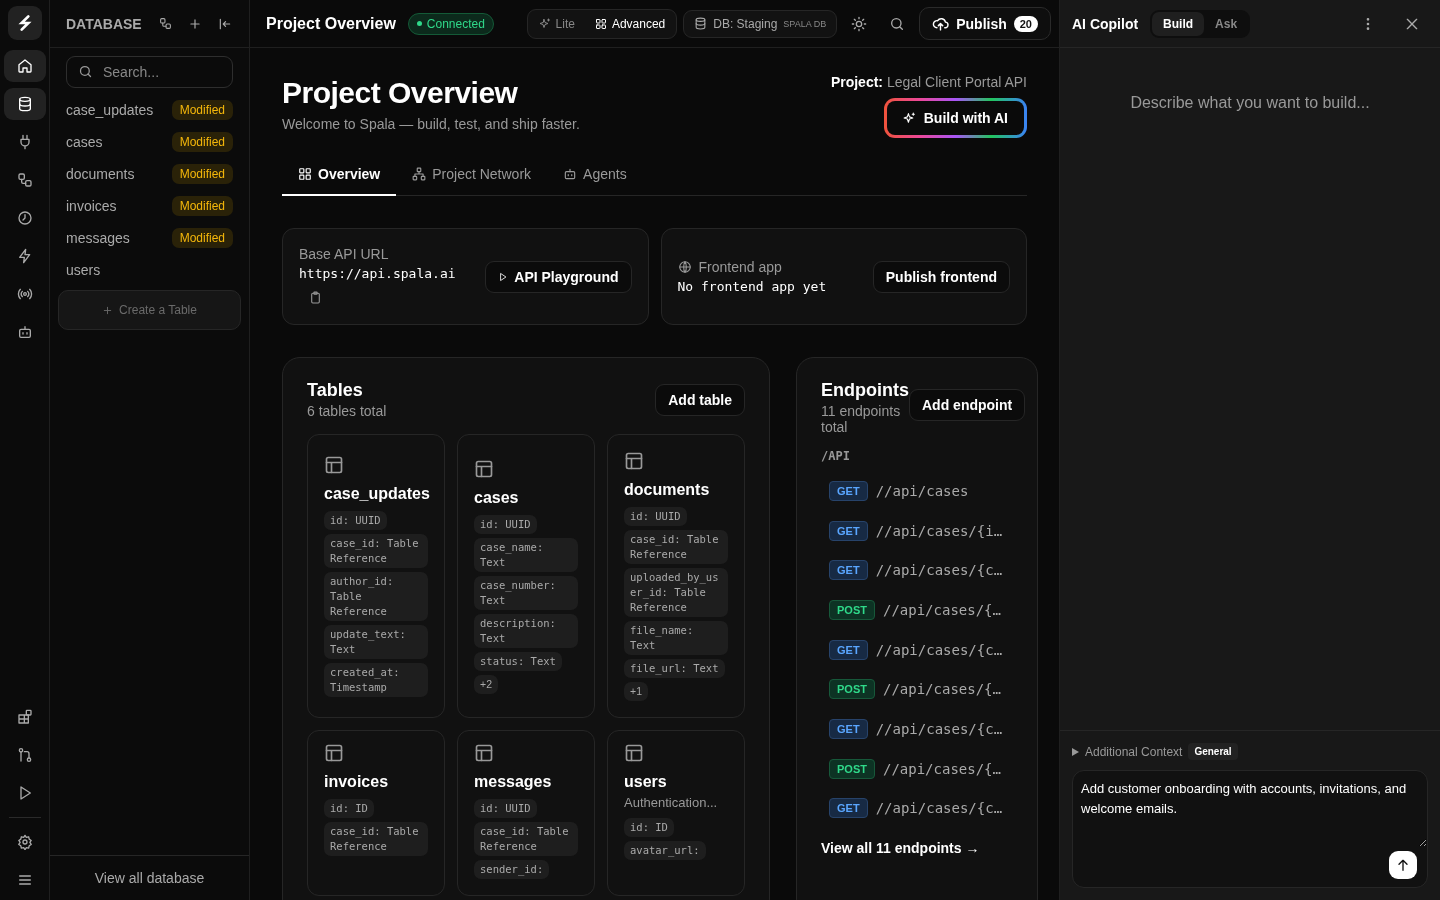  Describe the element at coordinates (630, 23) in the screenshot. I see `mode-tab: Advanced` at that location.